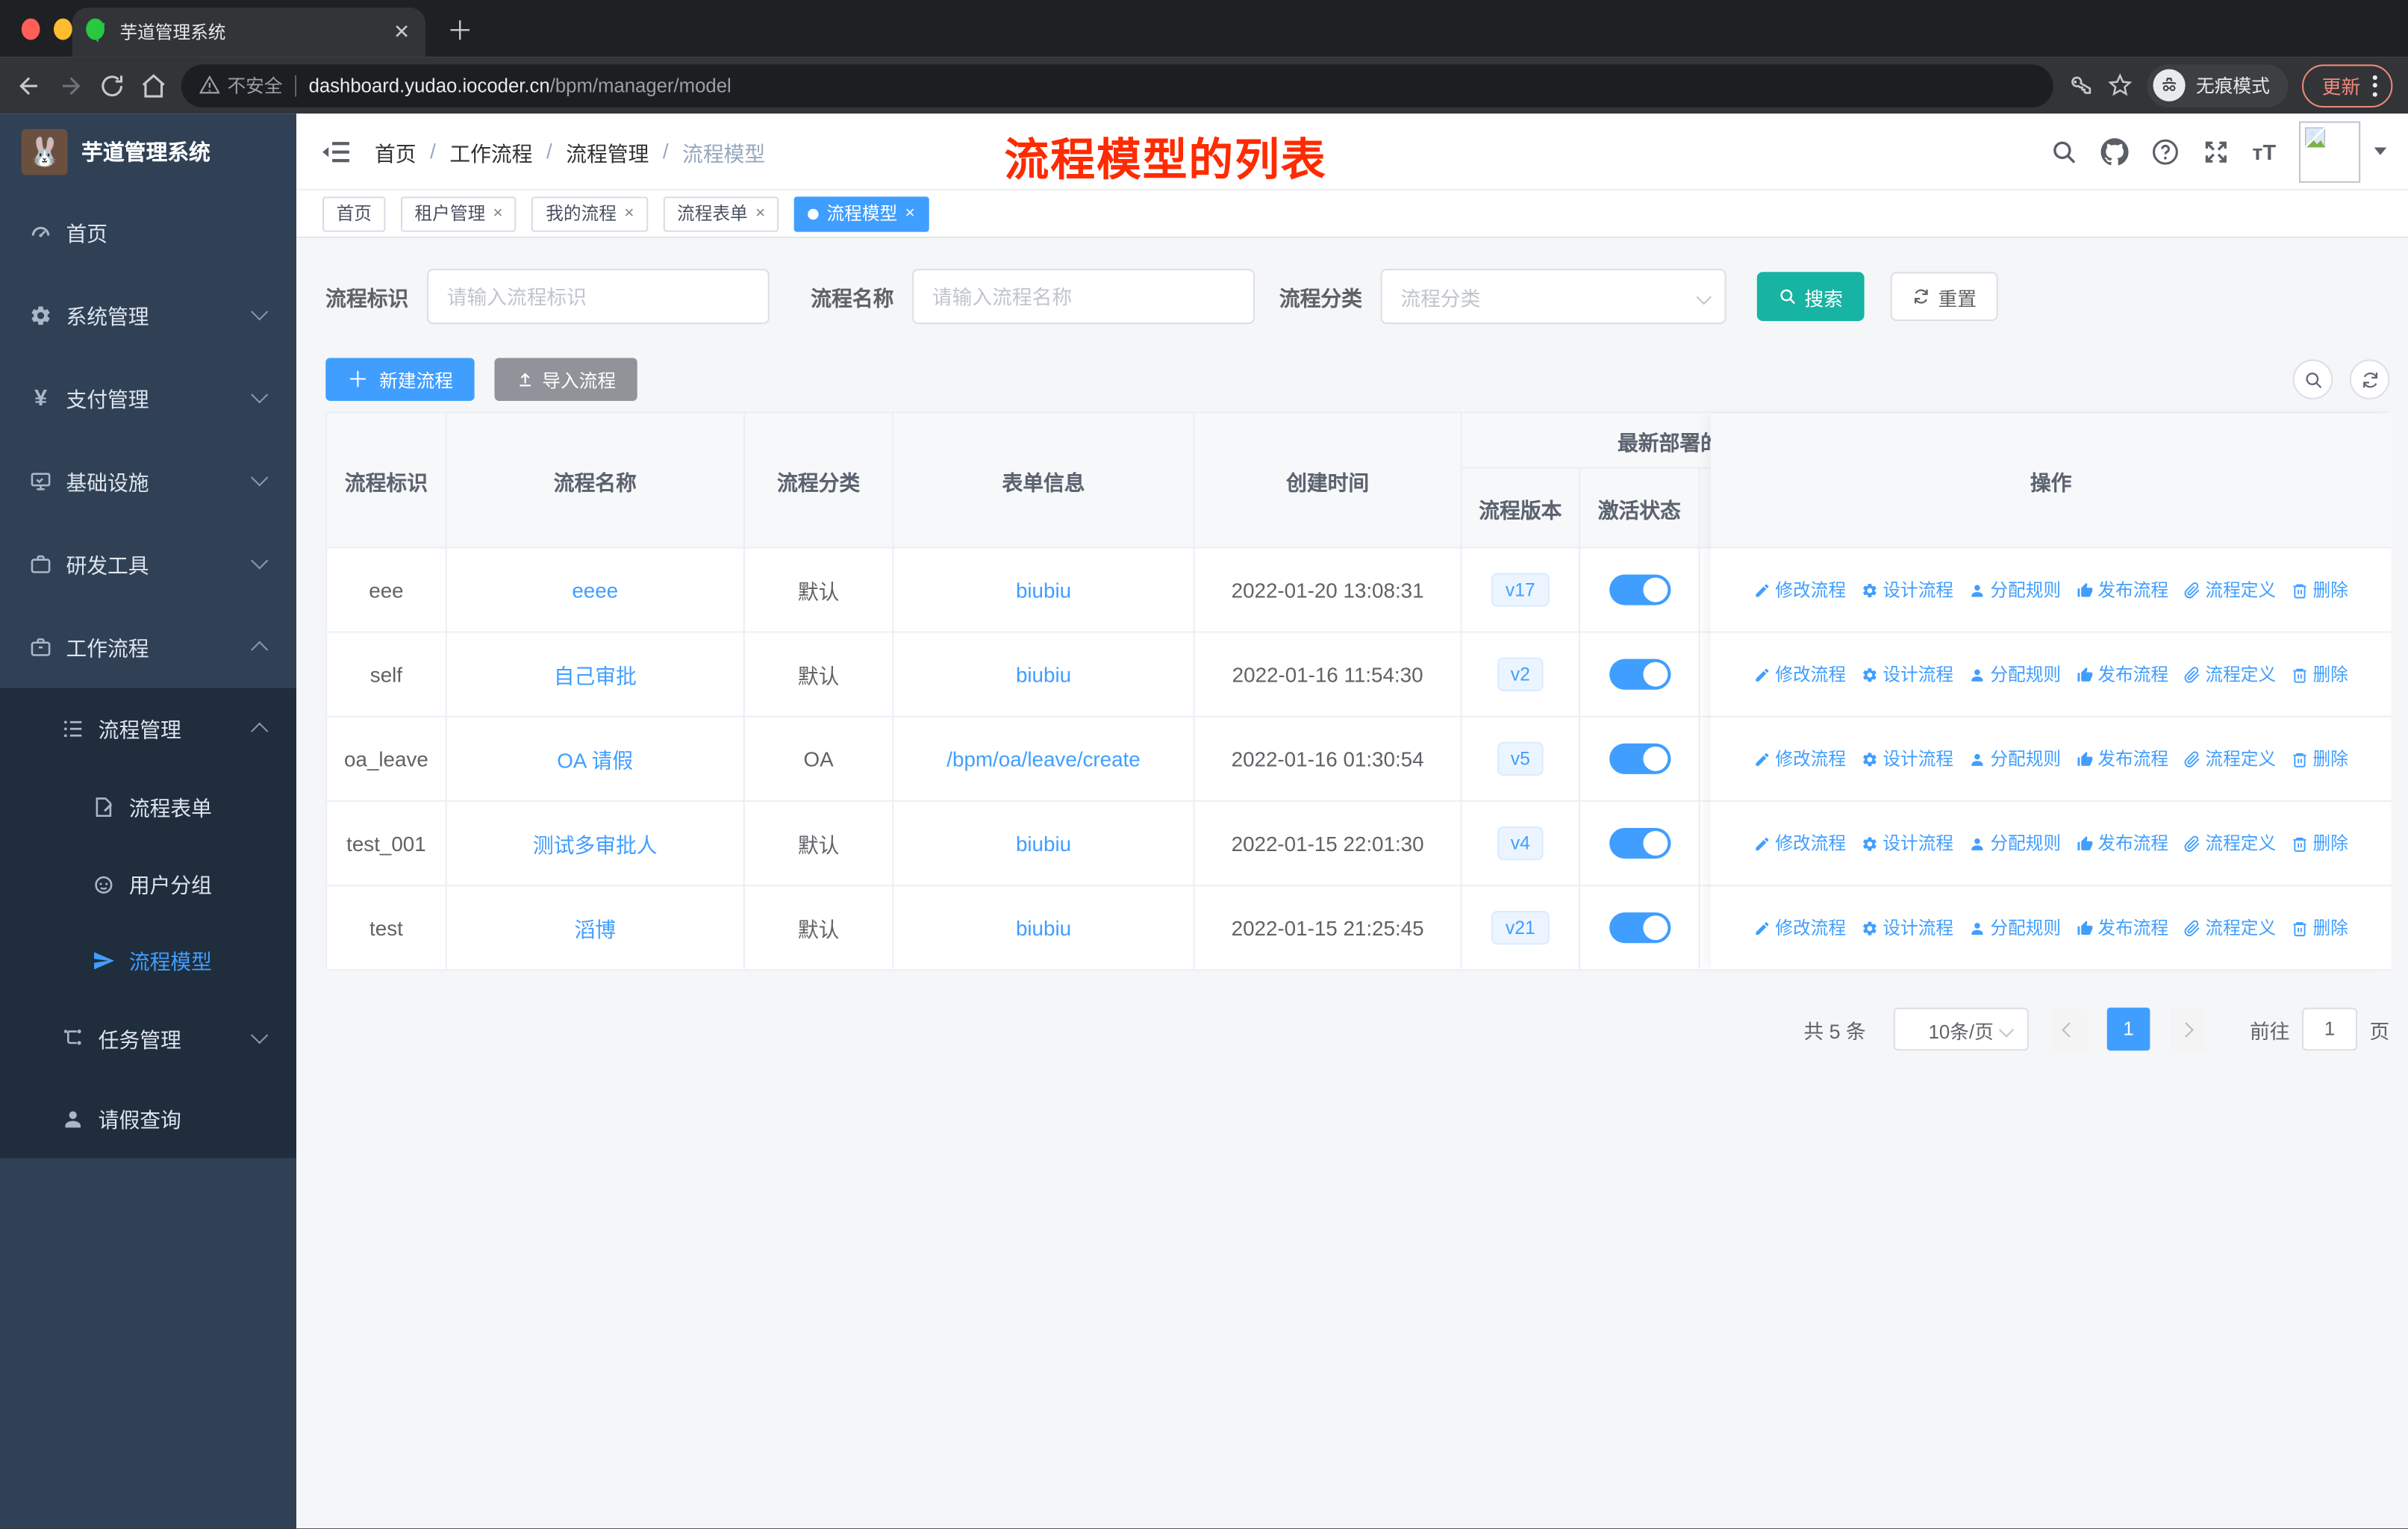  What do you see at coordinates (490, 151) in the screenshot?
I see `breadcrumb-workflow: 工作流程` at bounding box center [490, 151].